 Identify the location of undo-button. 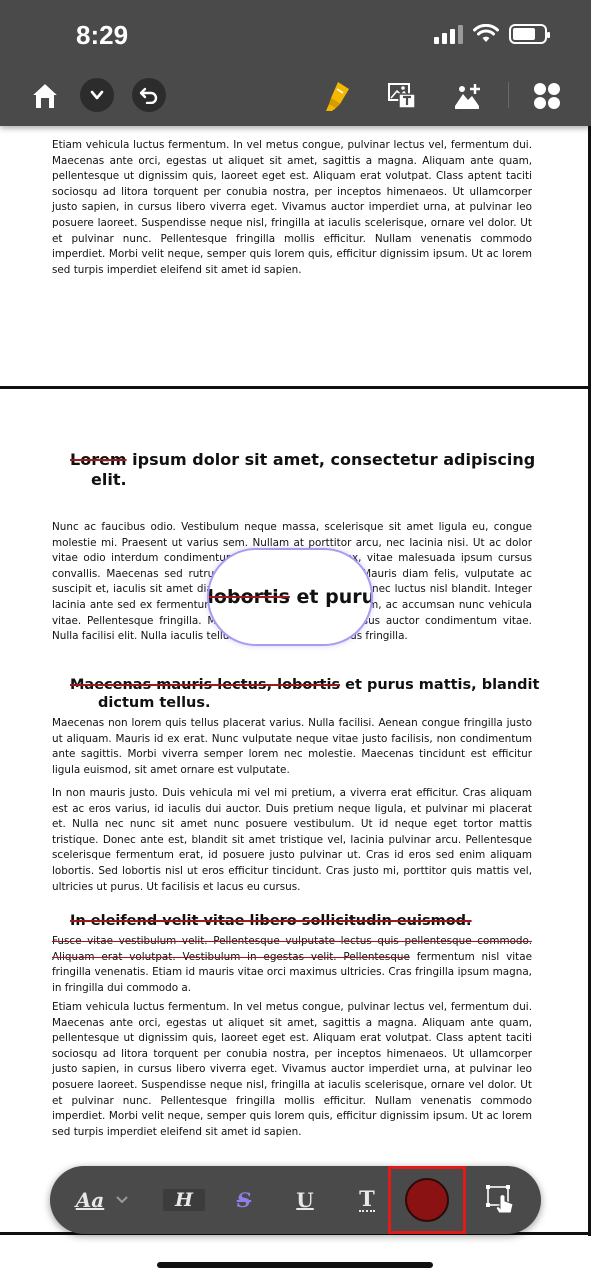
(149, 95).